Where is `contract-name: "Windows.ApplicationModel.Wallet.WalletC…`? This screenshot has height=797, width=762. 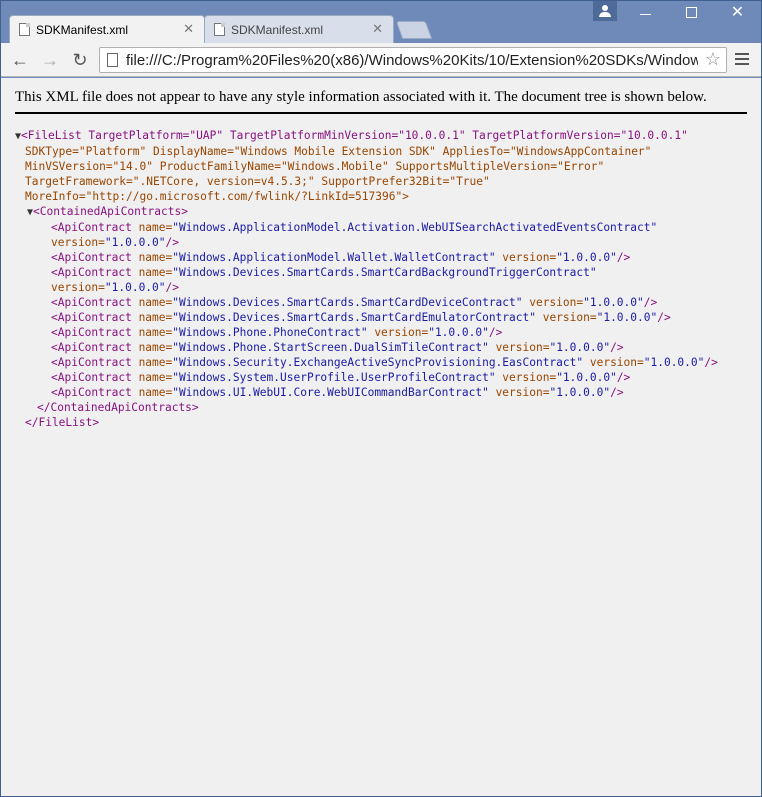
contract-name: "Windows.ApplicationModel.Wallet.WalletC… is located at coordinates (334, 257).